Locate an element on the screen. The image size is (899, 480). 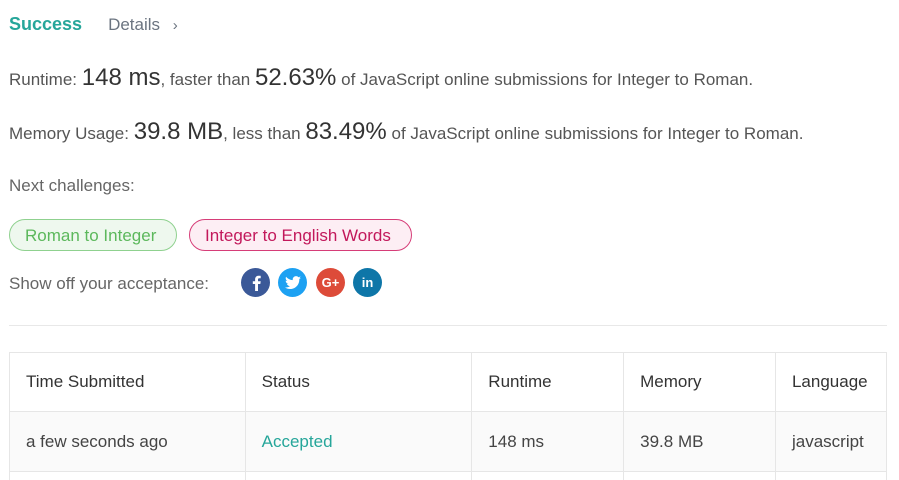
runtime-percent: 52.63% is located at coordinates (295, 77).